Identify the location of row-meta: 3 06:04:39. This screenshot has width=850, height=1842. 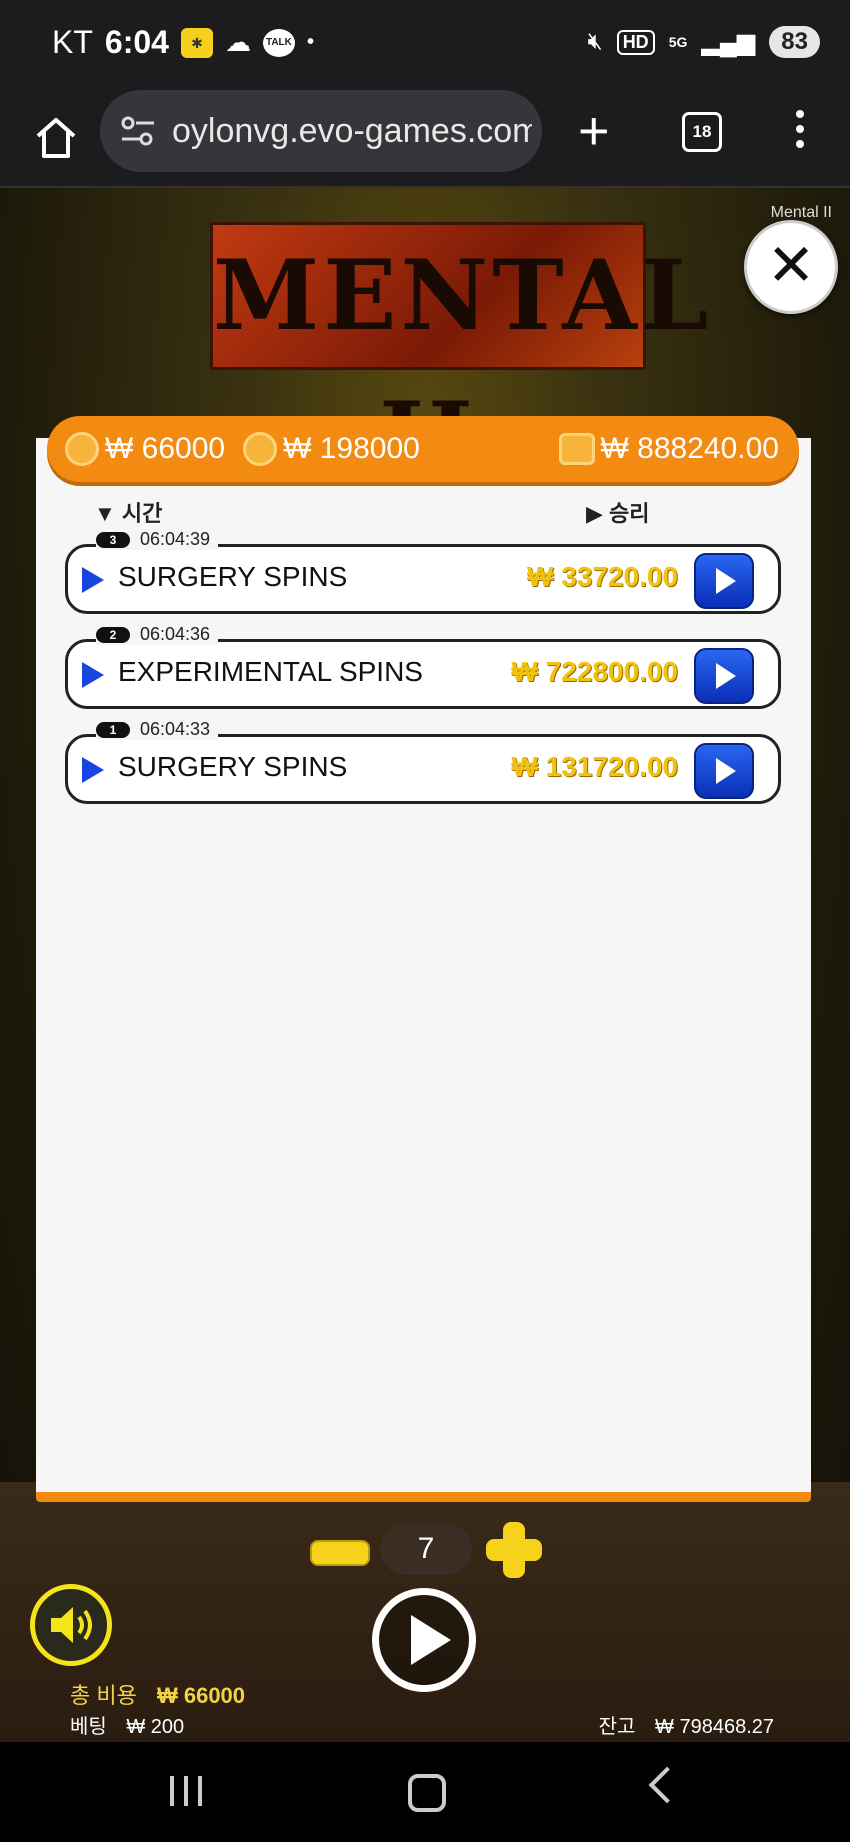
(157, 539).